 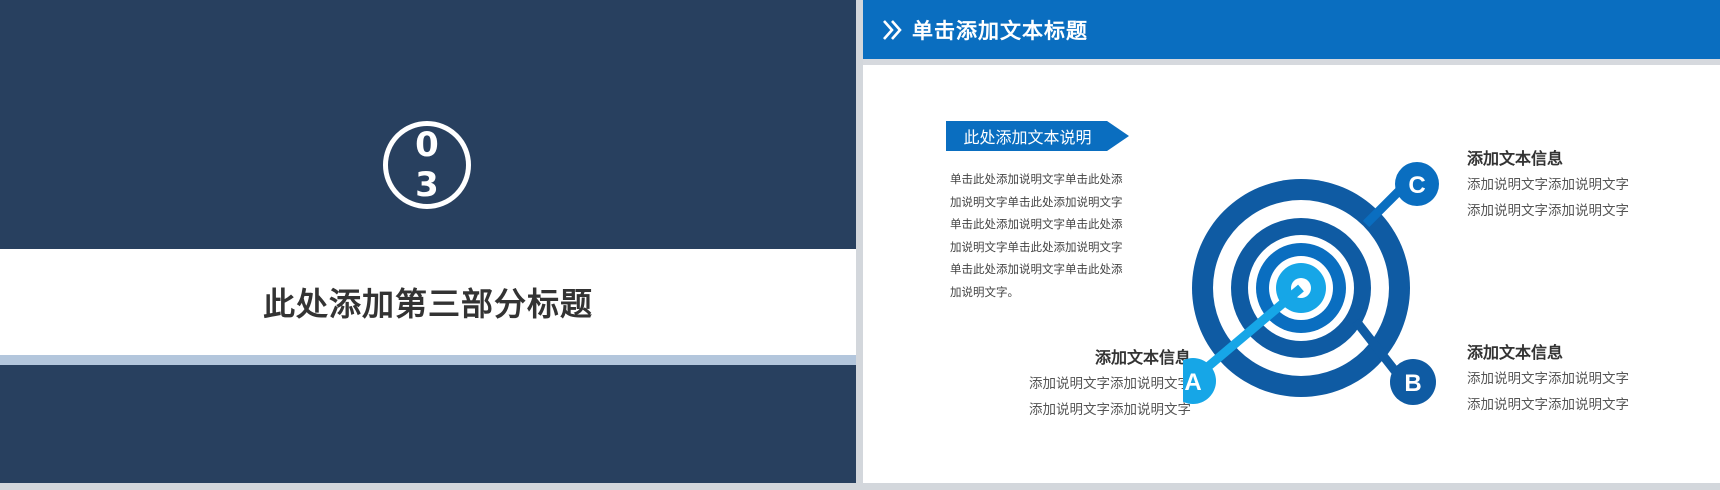 I want to click on description-tag: 此处添加文本说明, so click(x=1037, y=136).